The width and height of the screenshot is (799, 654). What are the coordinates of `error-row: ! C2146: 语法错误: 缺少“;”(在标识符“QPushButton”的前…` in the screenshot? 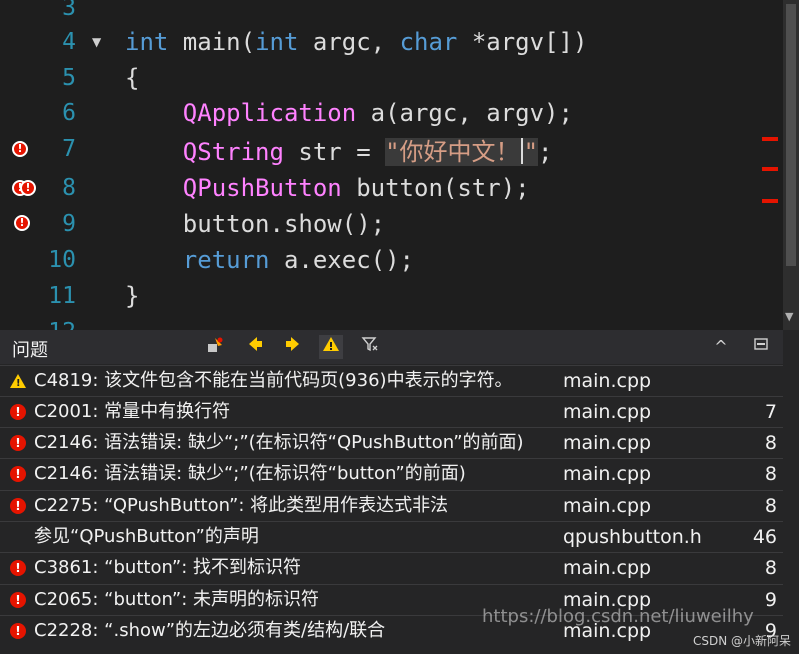 It's located at (391, 442).